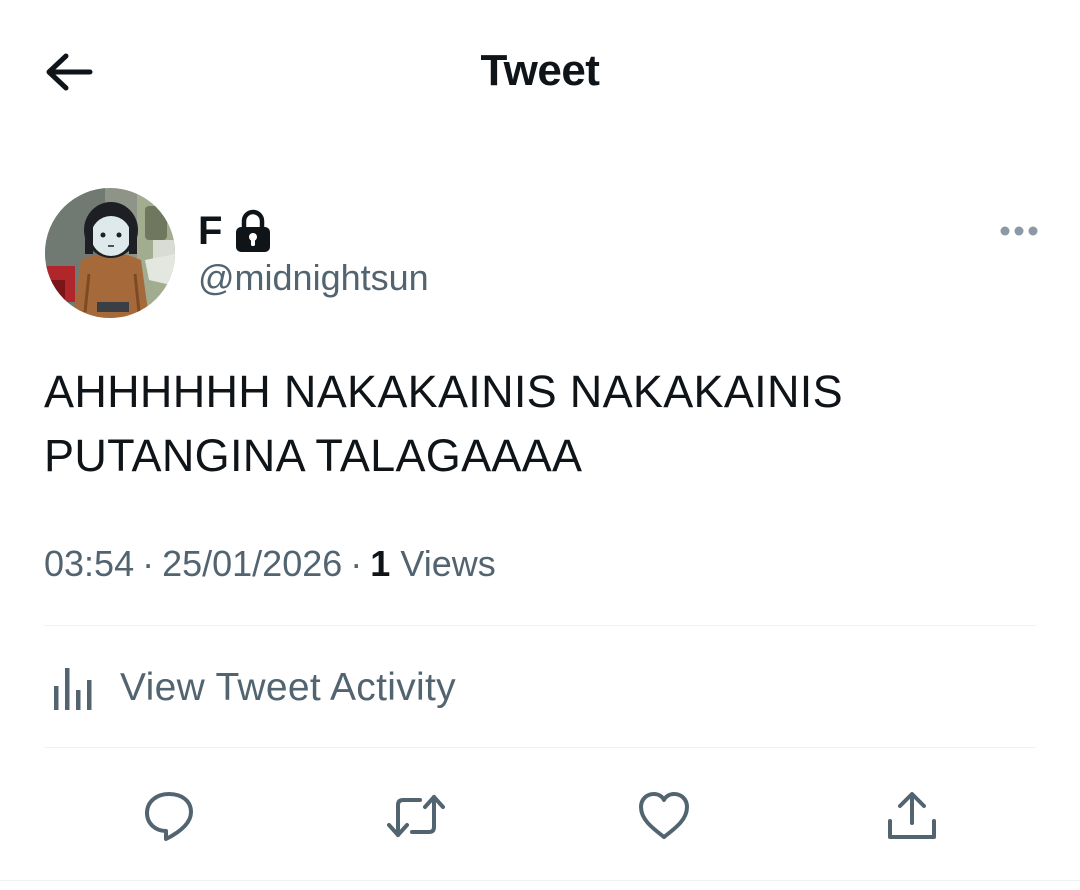 This screenshot has width=1080, height=890. I want to click on tweet-metadata: 03:54 · 25/01/2026 · 1 Views, so click(270, 564).